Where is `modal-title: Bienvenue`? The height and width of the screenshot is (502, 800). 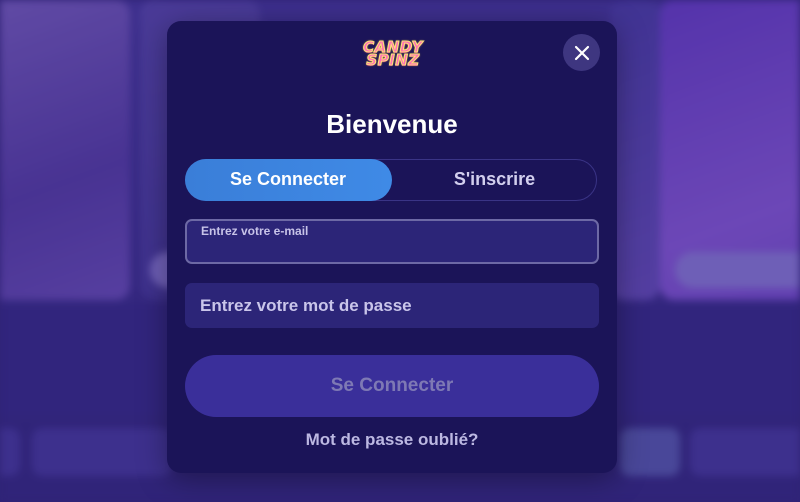
modal-title: Bienvenue is located at coordinates (392, 124).